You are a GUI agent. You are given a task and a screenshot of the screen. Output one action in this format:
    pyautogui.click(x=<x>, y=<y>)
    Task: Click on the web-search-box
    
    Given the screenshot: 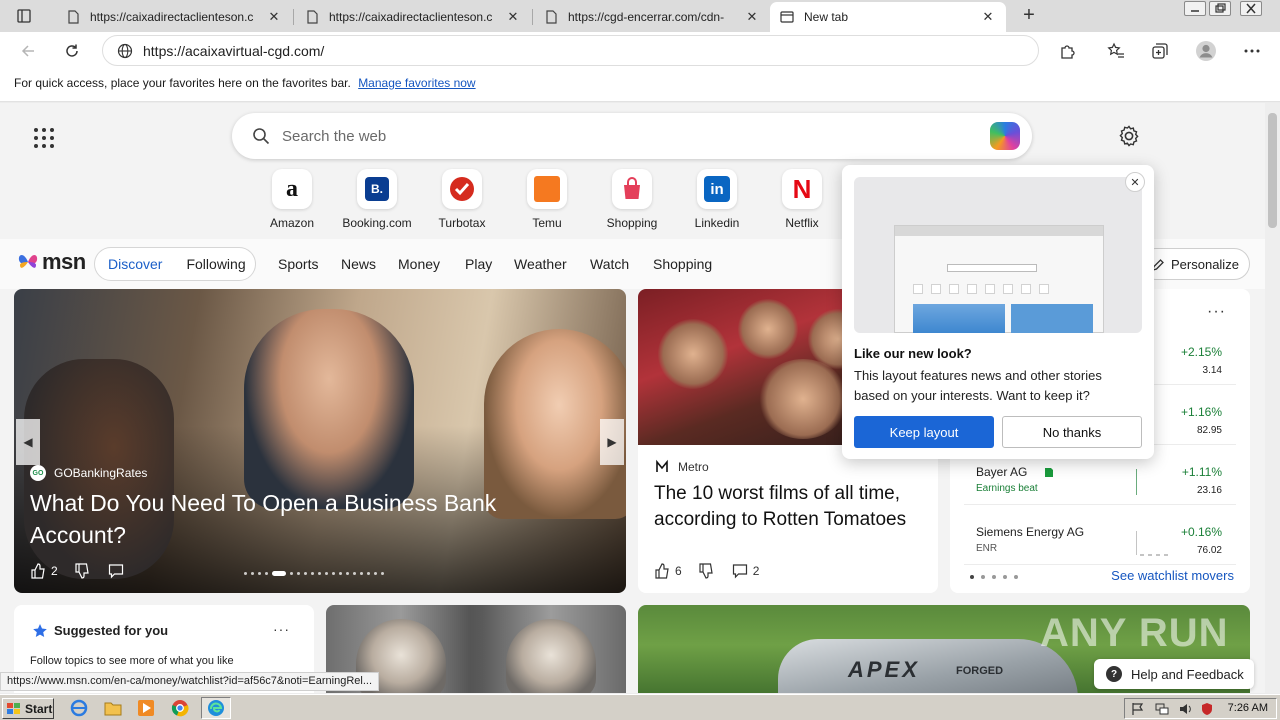 What is the action you would take?
    pyautogui.click(x=632, y=136)
    